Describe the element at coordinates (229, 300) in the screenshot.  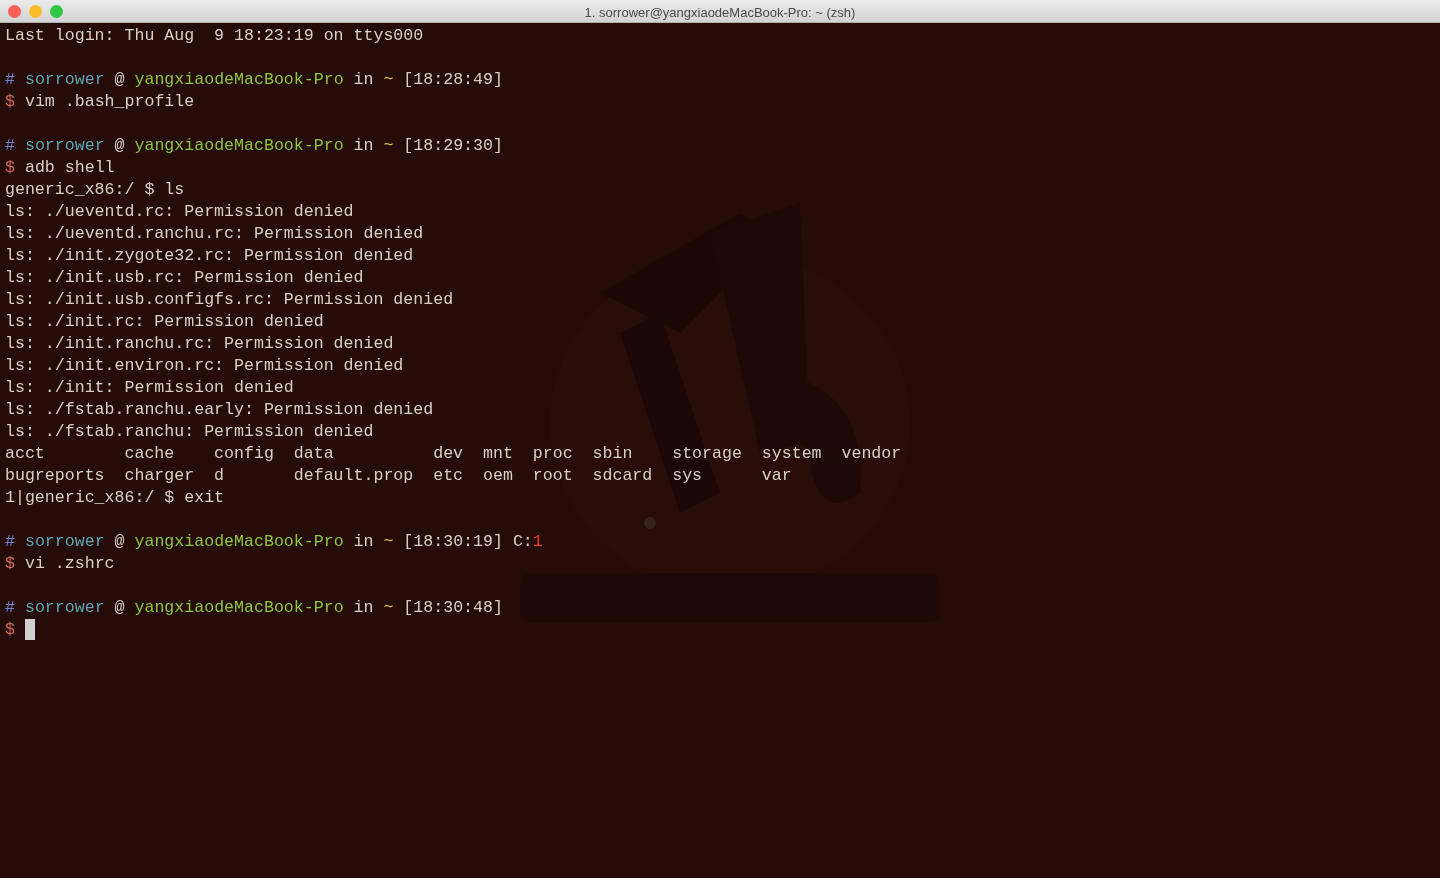
I see `terminal-line: ls: ./init.usb.configfs.rc: Permission denied` at that location.